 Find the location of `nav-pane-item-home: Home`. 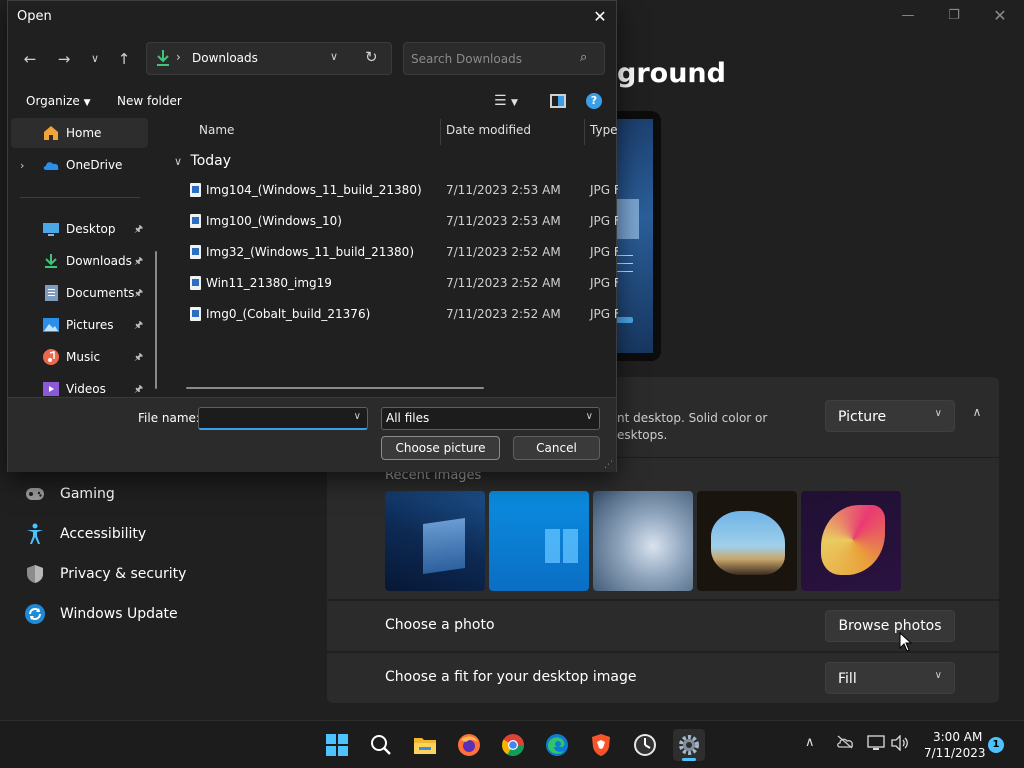

nav-pane-item-home: Home is located at coordinates (79, 133).